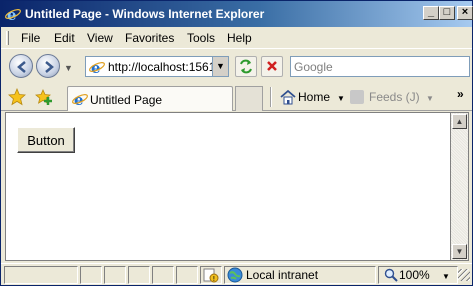  What do you see at coordinates (46, 140) in the screenshot?
I see `page-button: Button` at bounding box center [46, 140].